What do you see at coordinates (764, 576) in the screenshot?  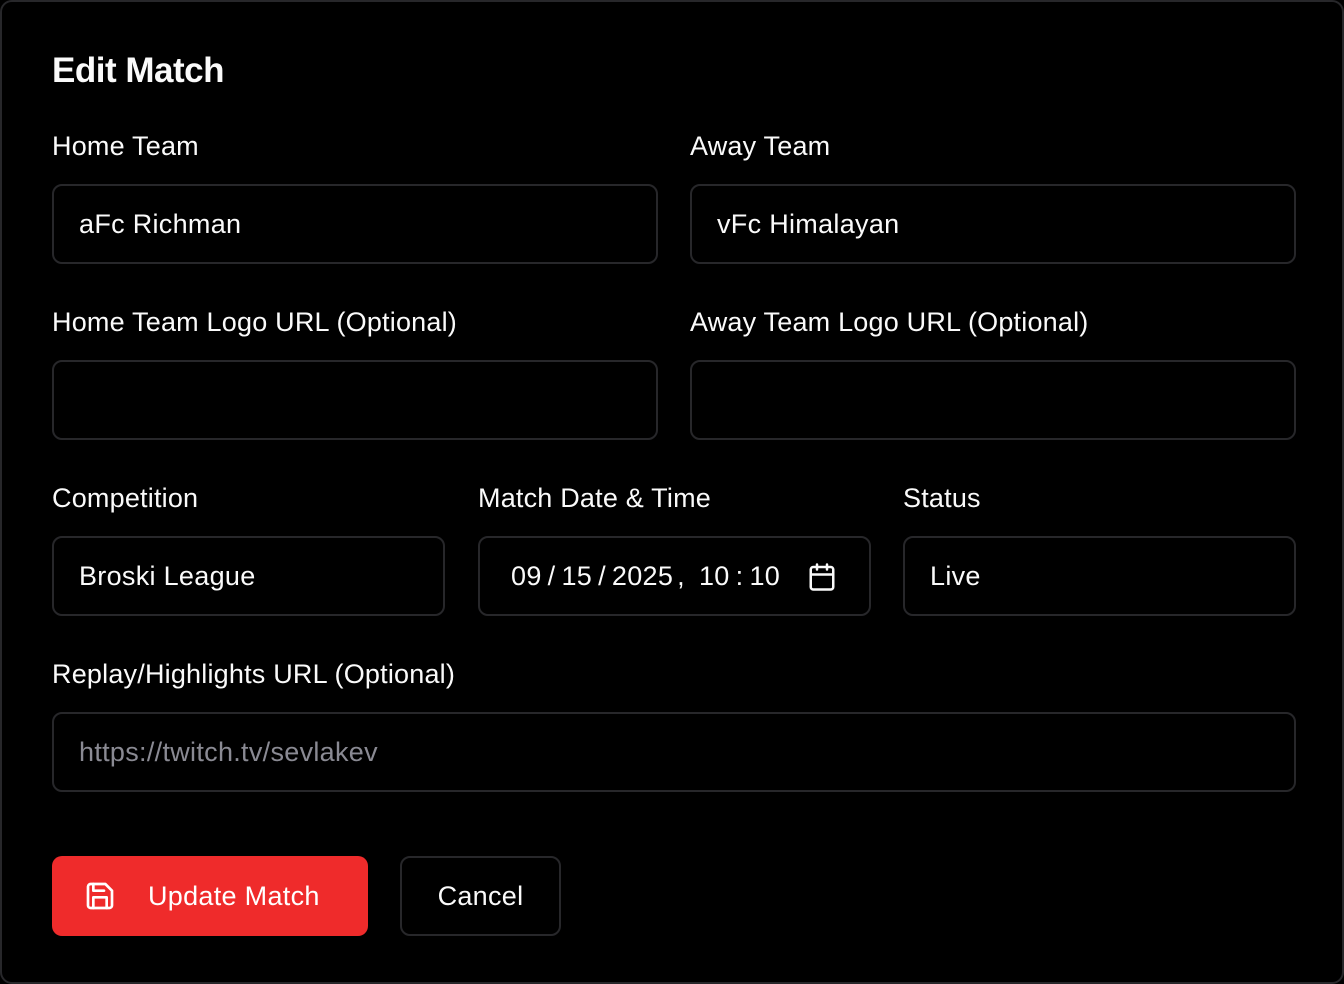 I see `time-minute: 10` at bounding box center [764, 576].